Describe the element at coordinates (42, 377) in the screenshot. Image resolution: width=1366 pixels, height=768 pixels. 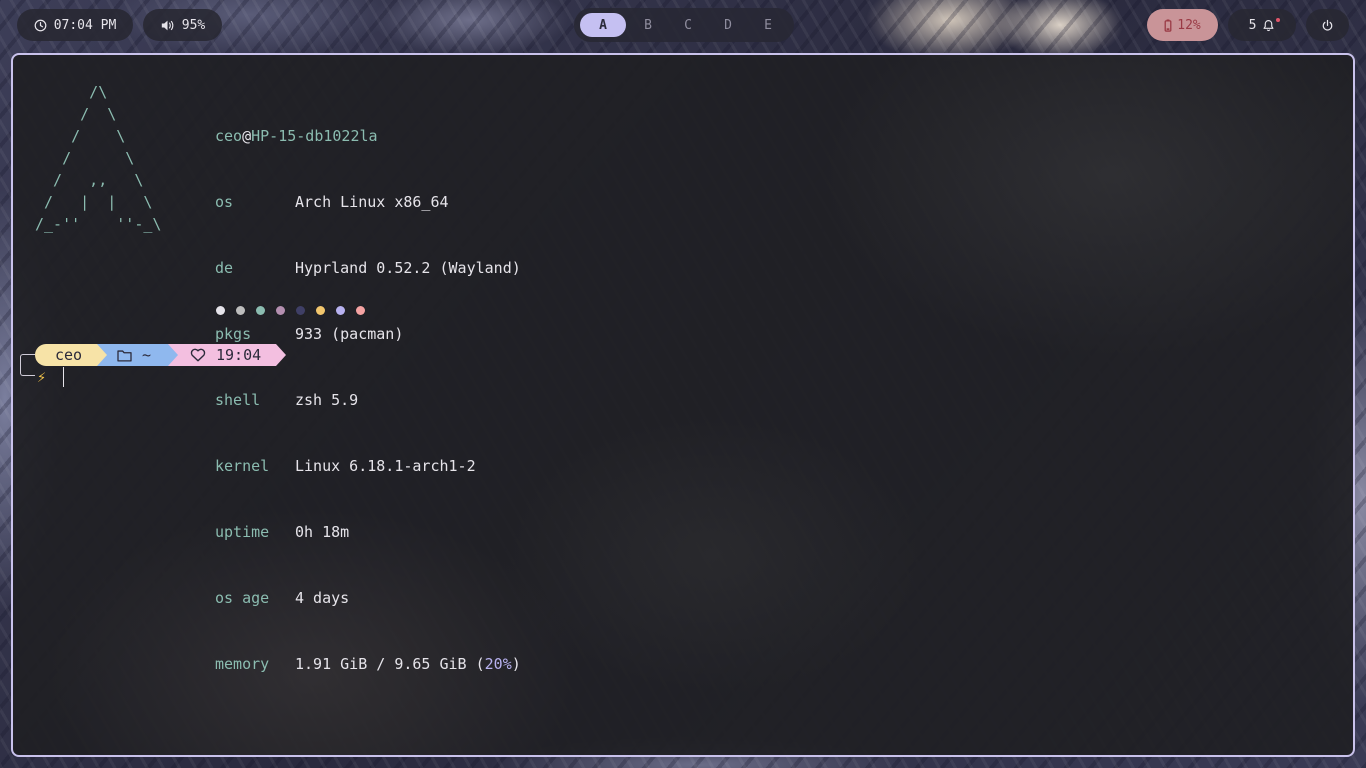
I see `prompt-symbol: ⚡` at that location.